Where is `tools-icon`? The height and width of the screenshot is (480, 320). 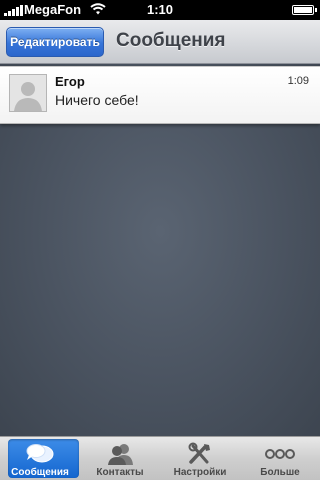 tools-icon is located at coordinates (200, 454).